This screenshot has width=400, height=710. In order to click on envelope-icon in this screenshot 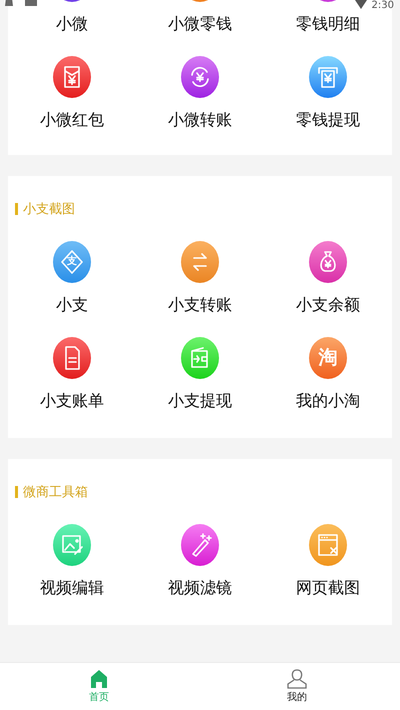, I will do `click(72, 77)`.